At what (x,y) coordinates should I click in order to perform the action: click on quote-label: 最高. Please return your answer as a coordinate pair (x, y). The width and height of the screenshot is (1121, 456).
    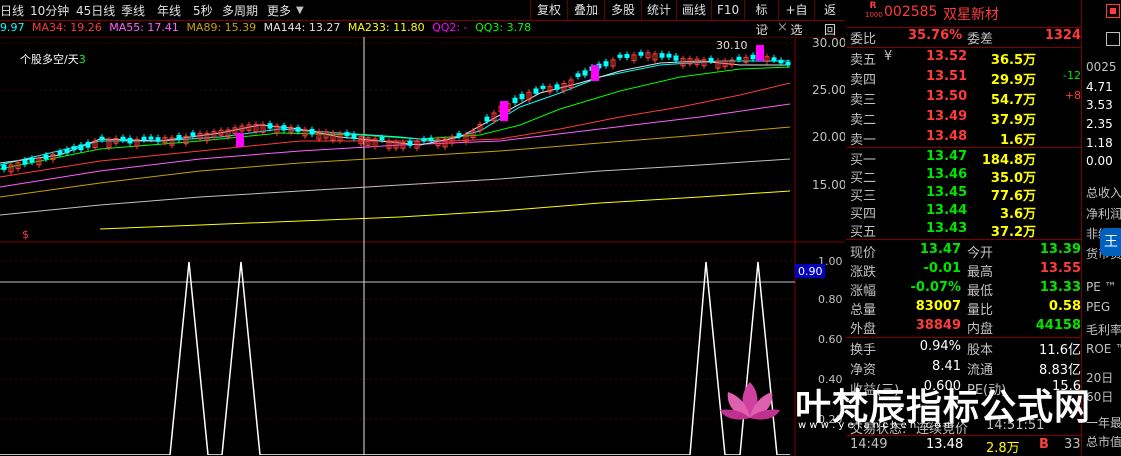
    Looking at the image, I should click on (980, 272).